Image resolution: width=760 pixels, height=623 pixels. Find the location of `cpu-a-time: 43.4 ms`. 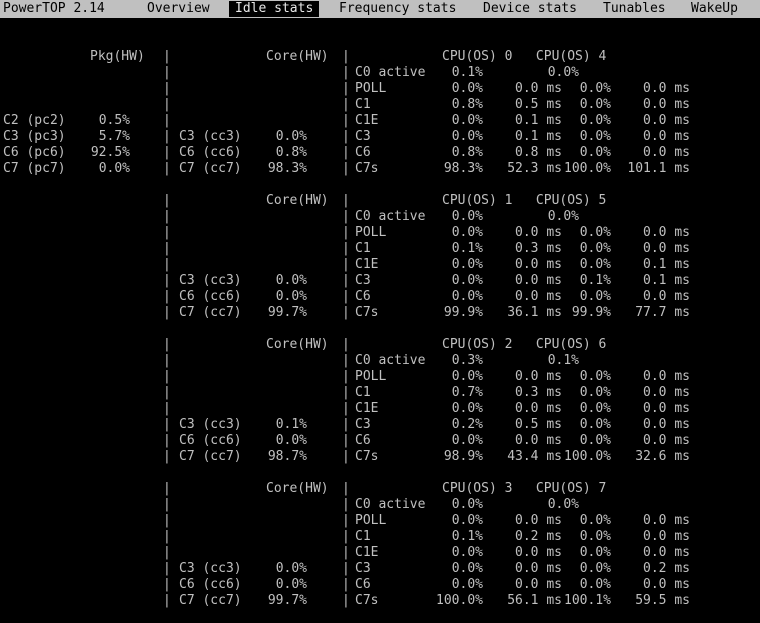

cpu-a-time: 43.4 ms is located at coordinates (534, 456).